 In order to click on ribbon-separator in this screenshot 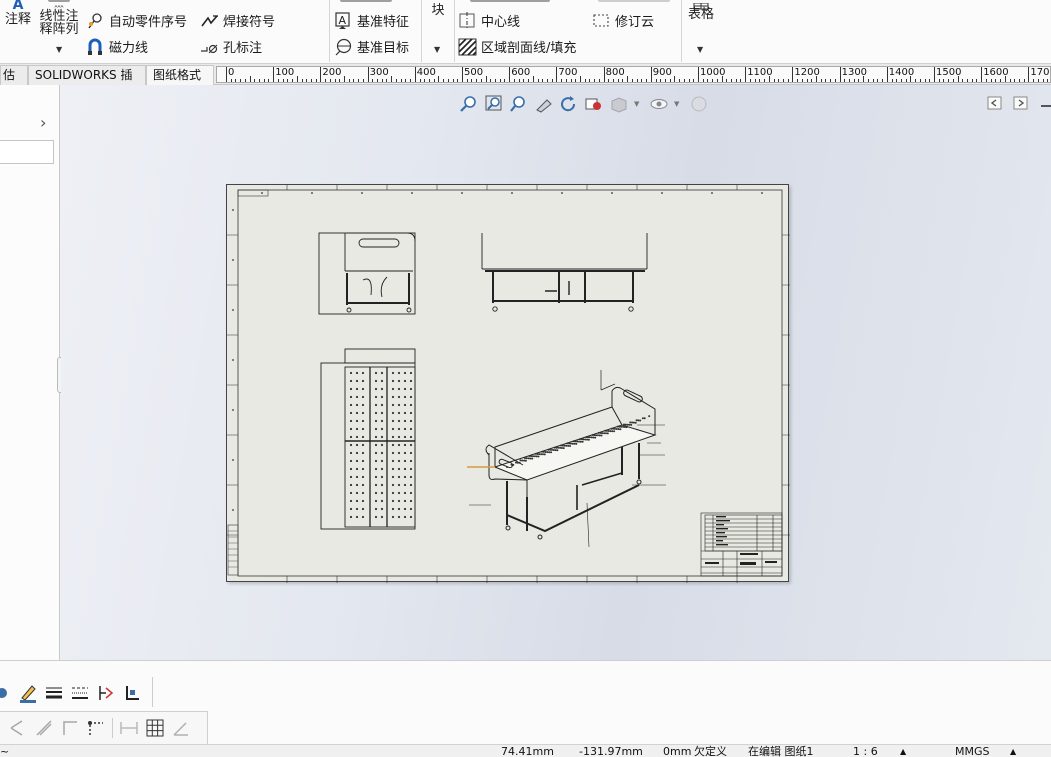, I will do `click(454, 31)`.